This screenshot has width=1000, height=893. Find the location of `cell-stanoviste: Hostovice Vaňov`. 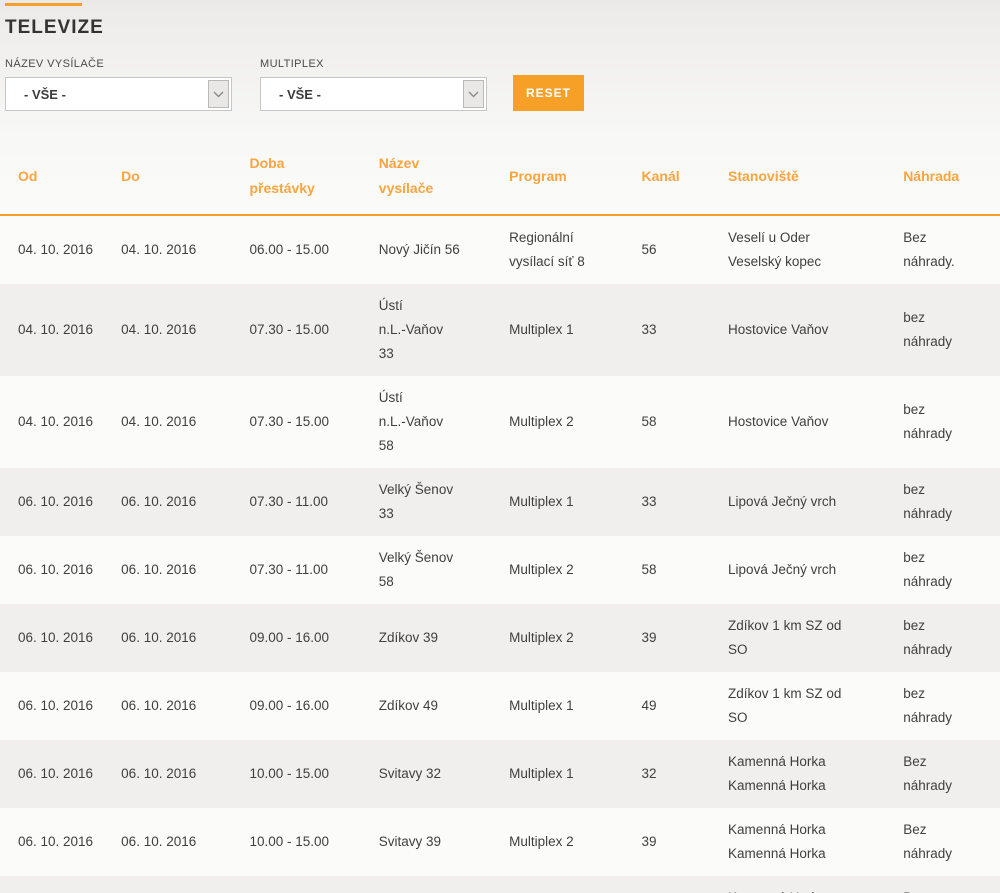

cell-stanoviste: Hostovice Vaňov is located at coordinates (778, 421).